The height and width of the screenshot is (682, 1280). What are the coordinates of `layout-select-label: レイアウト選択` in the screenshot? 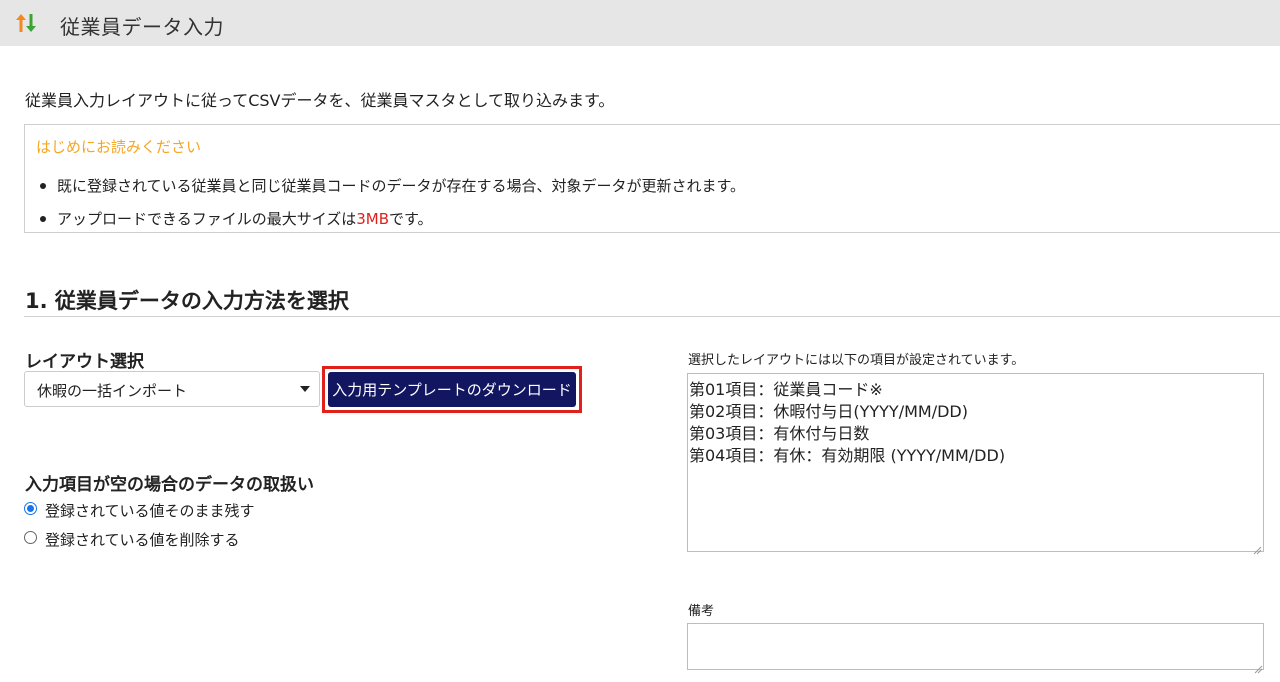 It's located at (84, 362).